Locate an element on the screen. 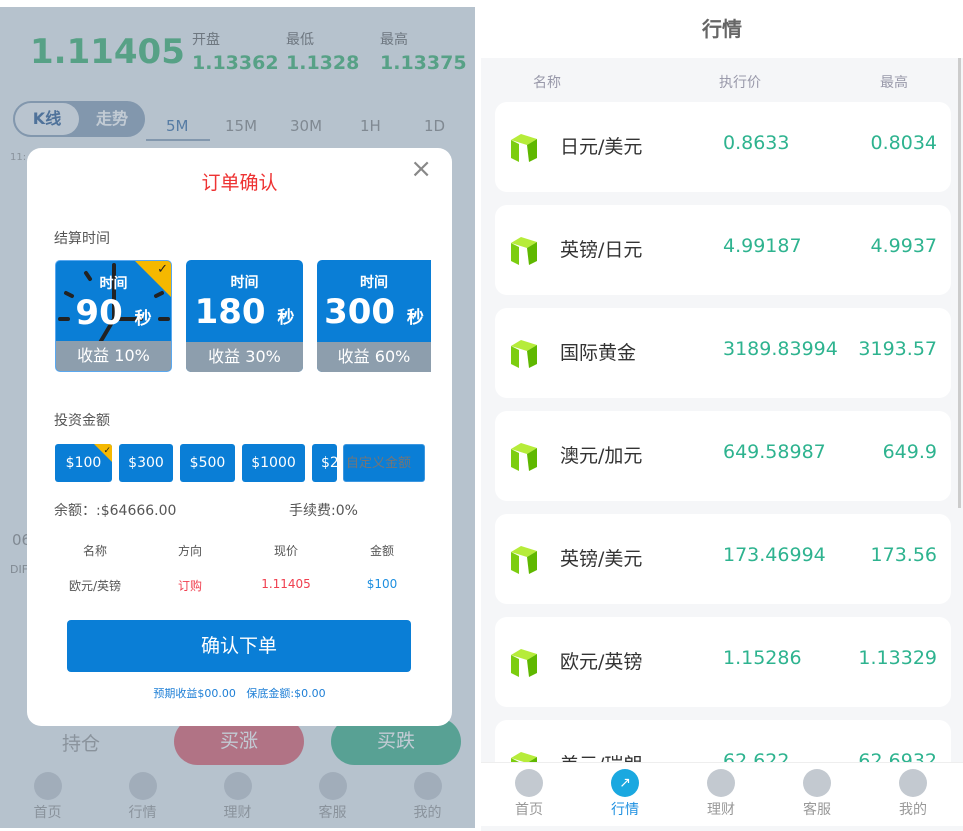 This screenshot has width=963, height=831. amount-300: $300 is located at coordinates (146, 463).